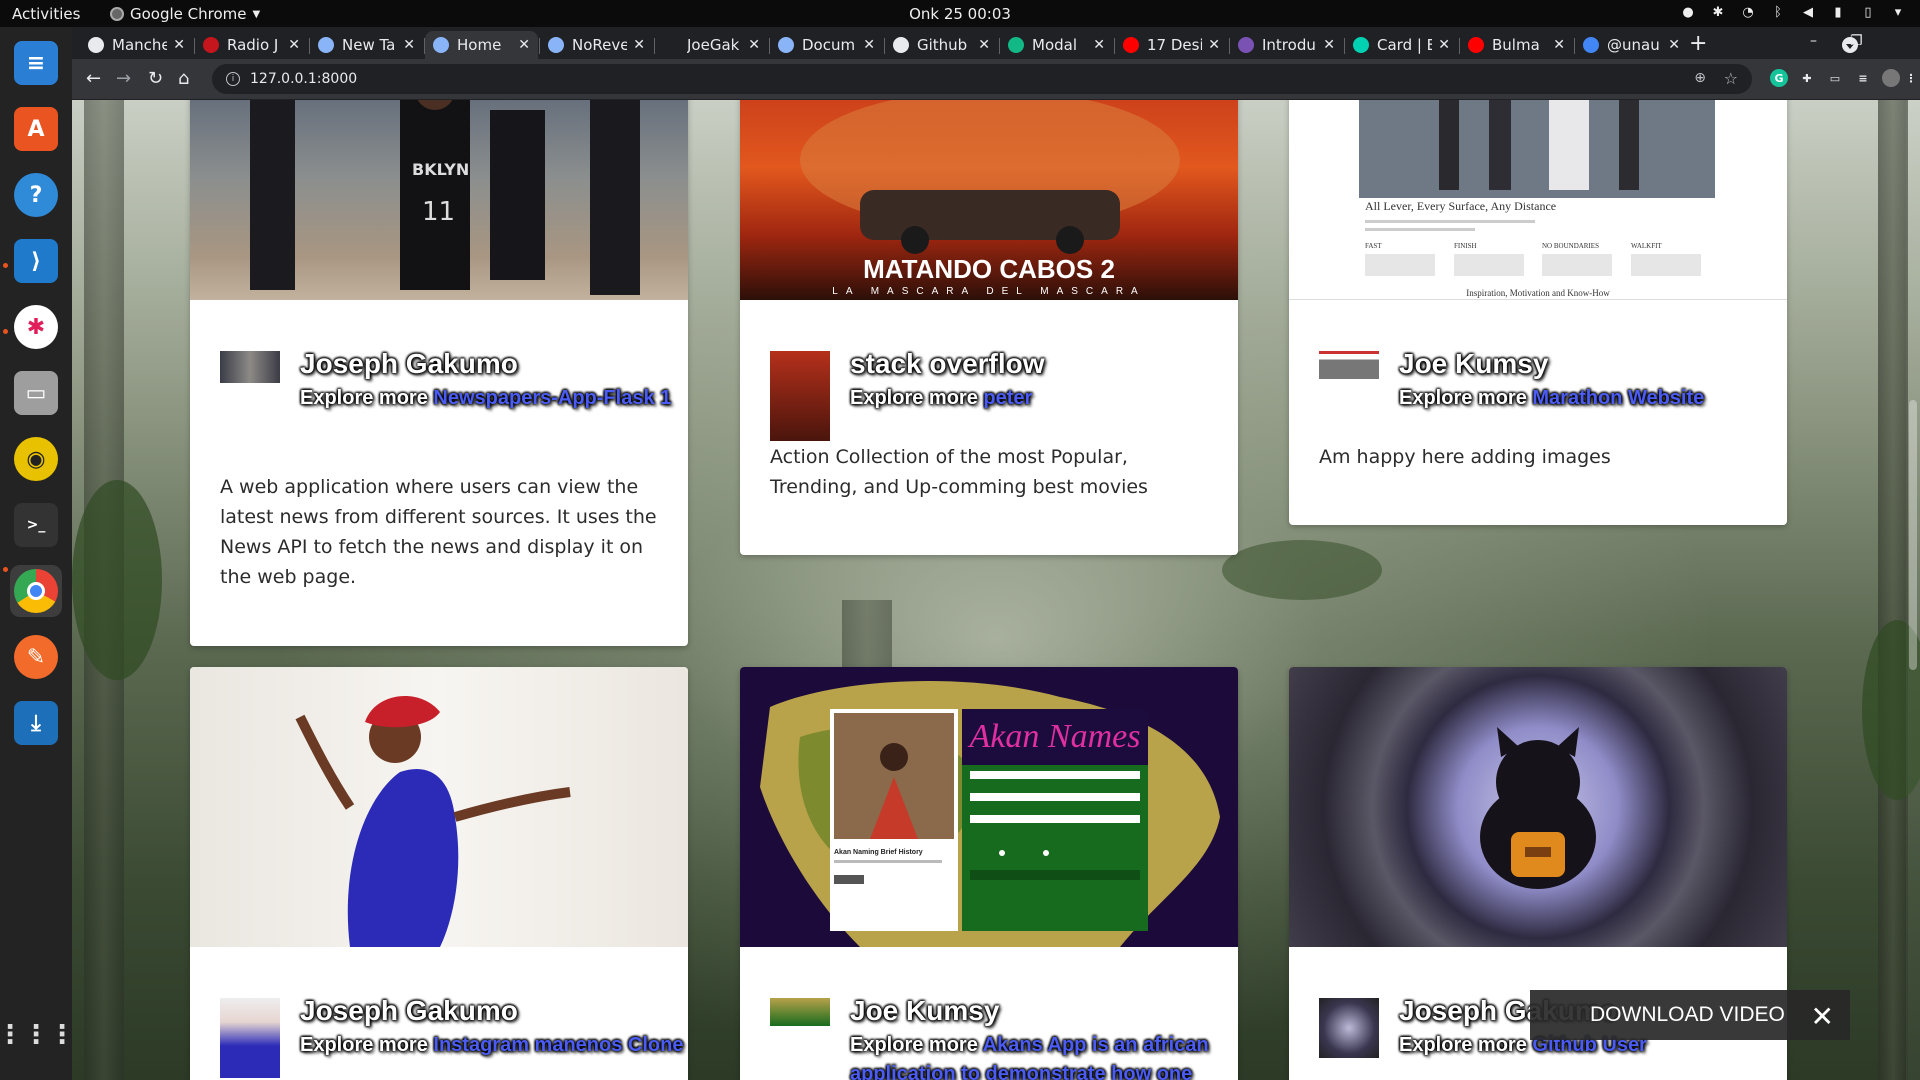  What do you see at coordinates (1631, 45) in the screenshot?
I see `browser-tab: @unau ✕` at bounding box center [1631, 45].